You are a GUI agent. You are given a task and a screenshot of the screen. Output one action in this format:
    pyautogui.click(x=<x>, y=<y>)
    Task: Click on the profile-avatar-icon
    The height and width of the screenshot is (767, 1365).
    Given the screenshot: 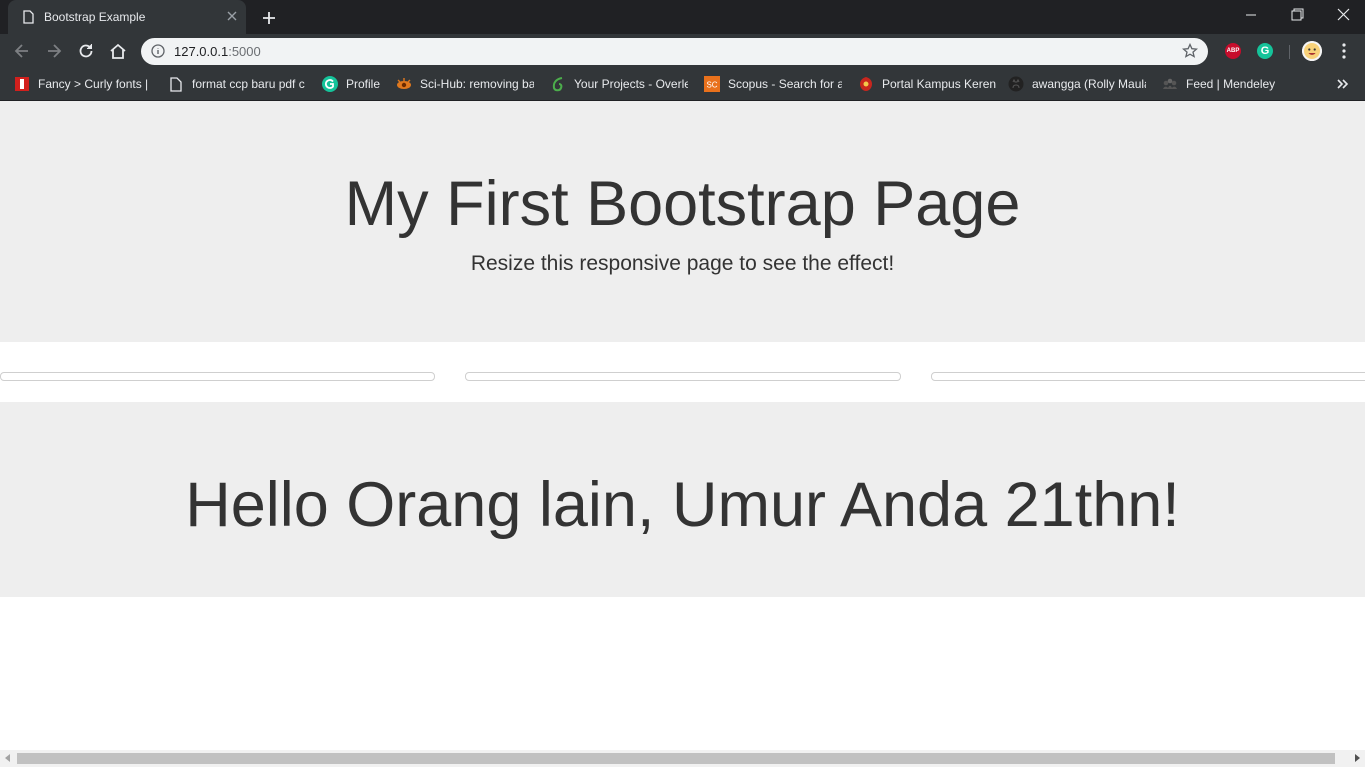 What is the action you would take?
    pyautogui.click(x=1312, y=51)
    